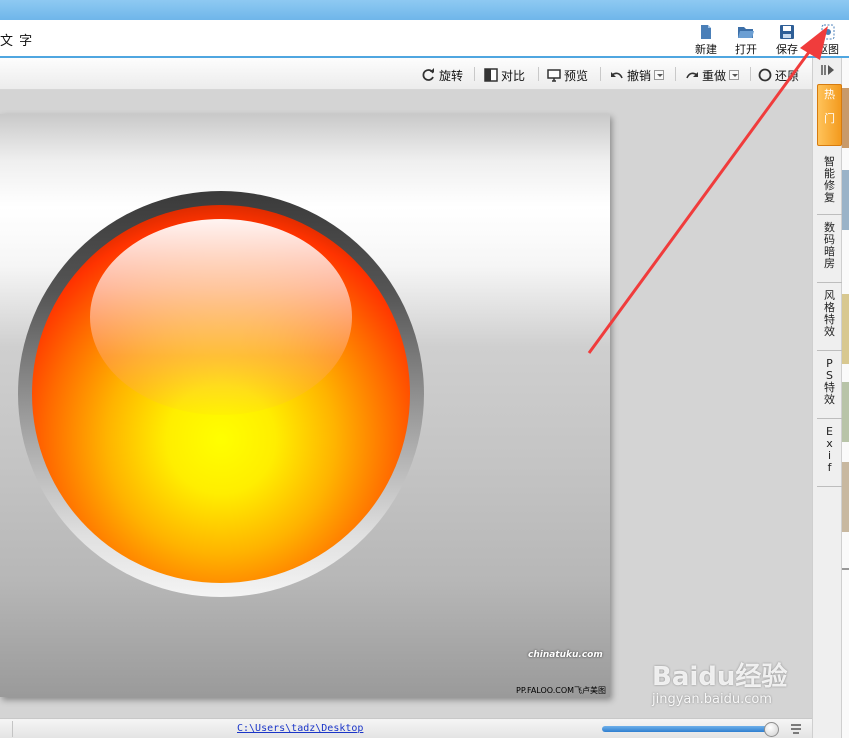 This screenshot has width=849, height=738. Describe the element at coordinates (829, 467) in the screenshot. I see `sidebar-tab-char: f` at that location.